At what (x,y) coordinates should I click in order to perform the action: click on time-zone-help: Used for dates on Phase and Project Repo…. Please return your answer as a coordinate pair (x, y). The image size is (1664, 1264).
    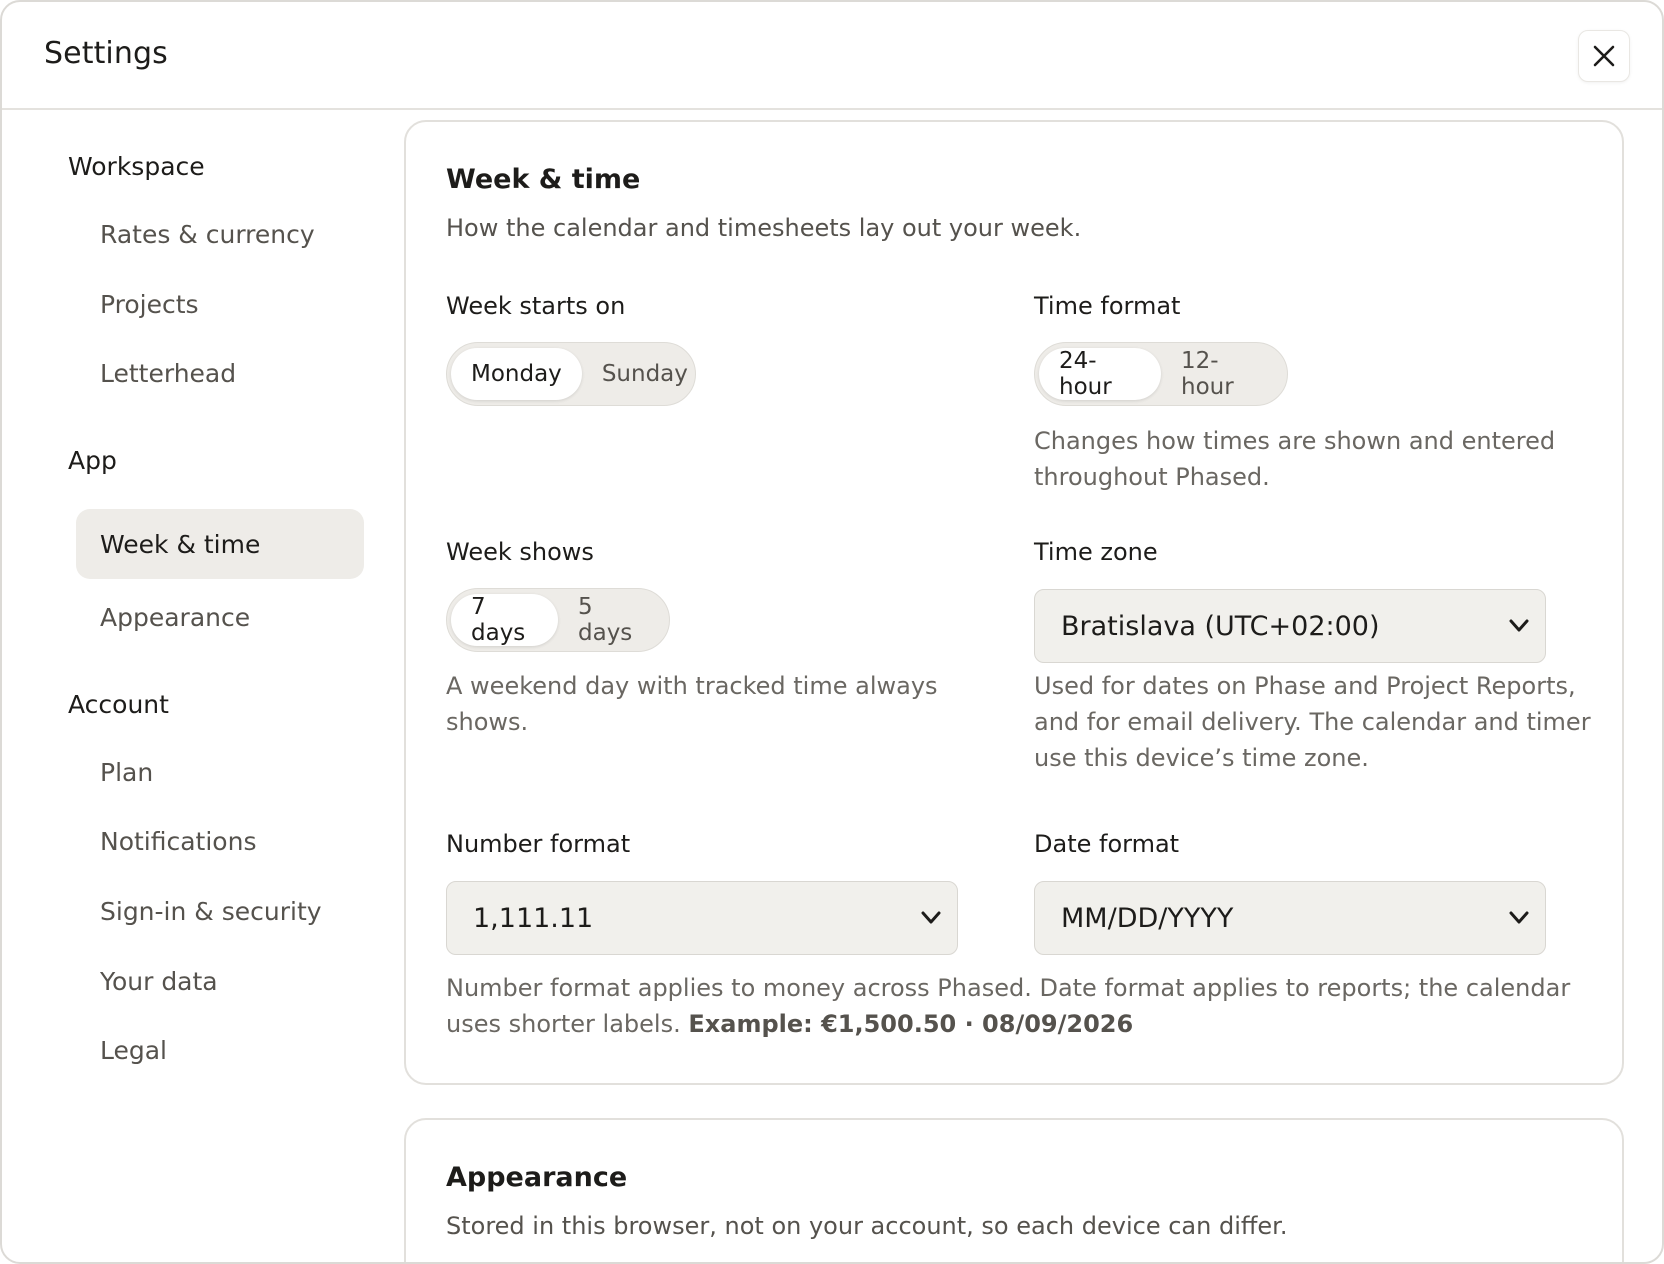
    Looking at the image, I should click on (1312, 722).